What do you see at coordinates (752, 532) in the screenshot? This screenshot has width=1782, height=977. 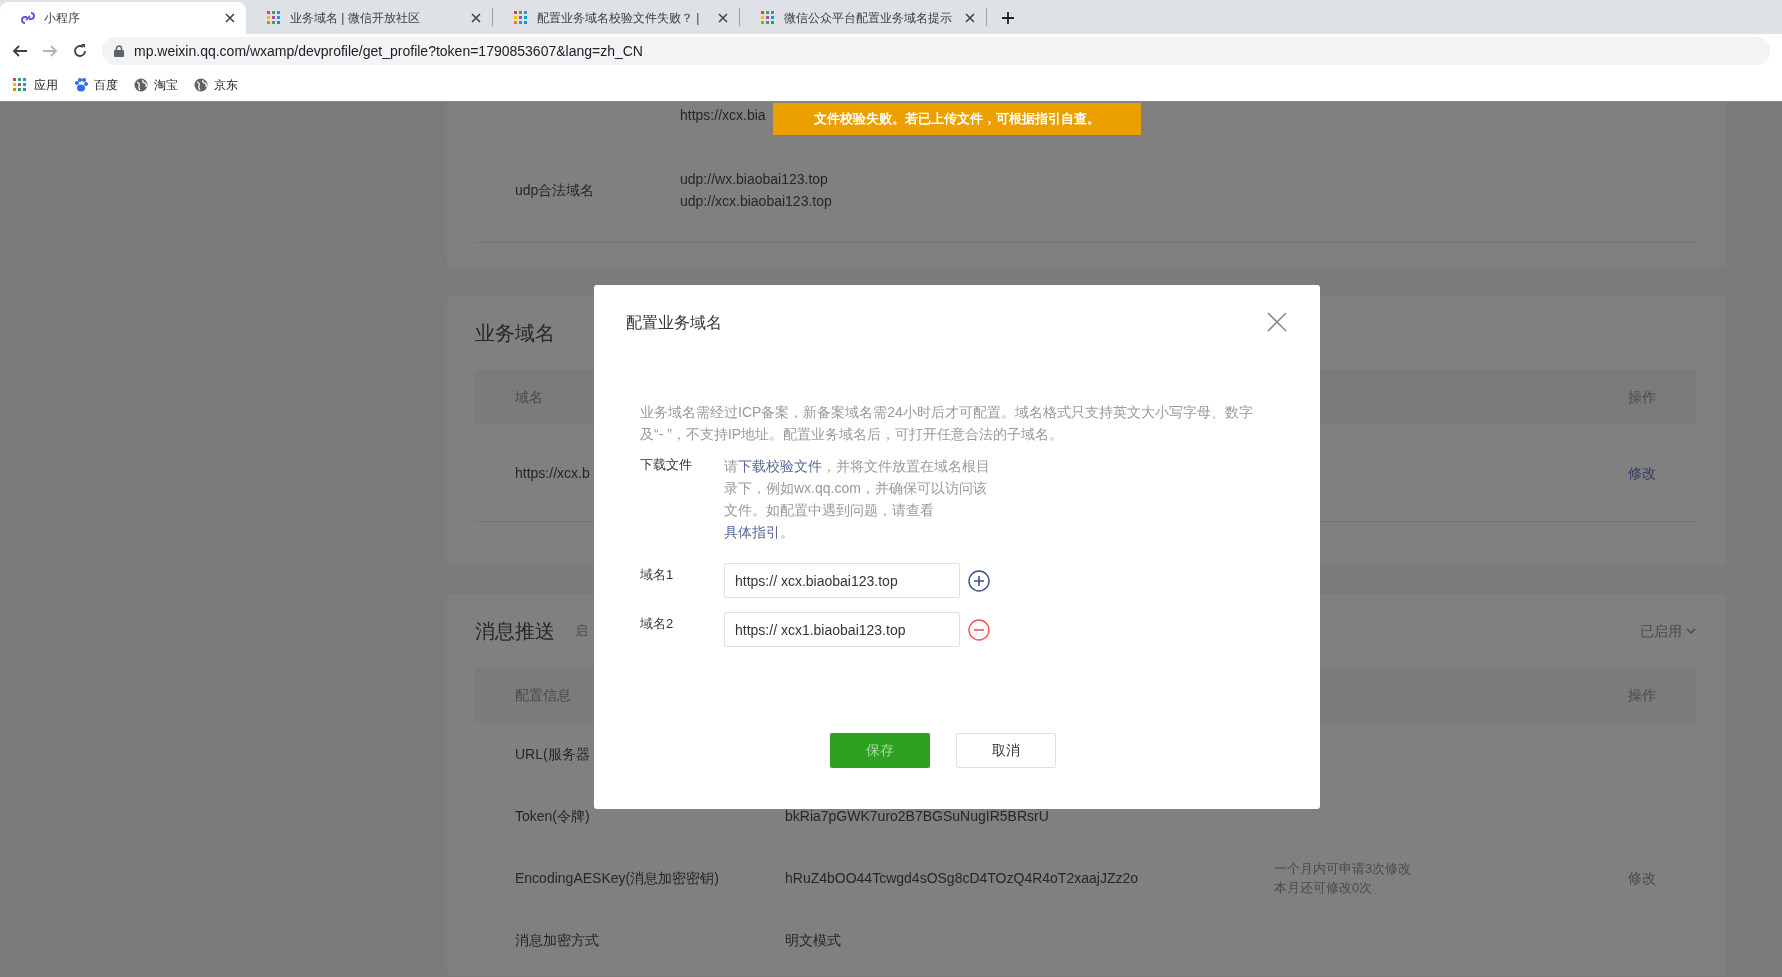 I see `download-link: 具体指引` at bounding box center [752, 532].